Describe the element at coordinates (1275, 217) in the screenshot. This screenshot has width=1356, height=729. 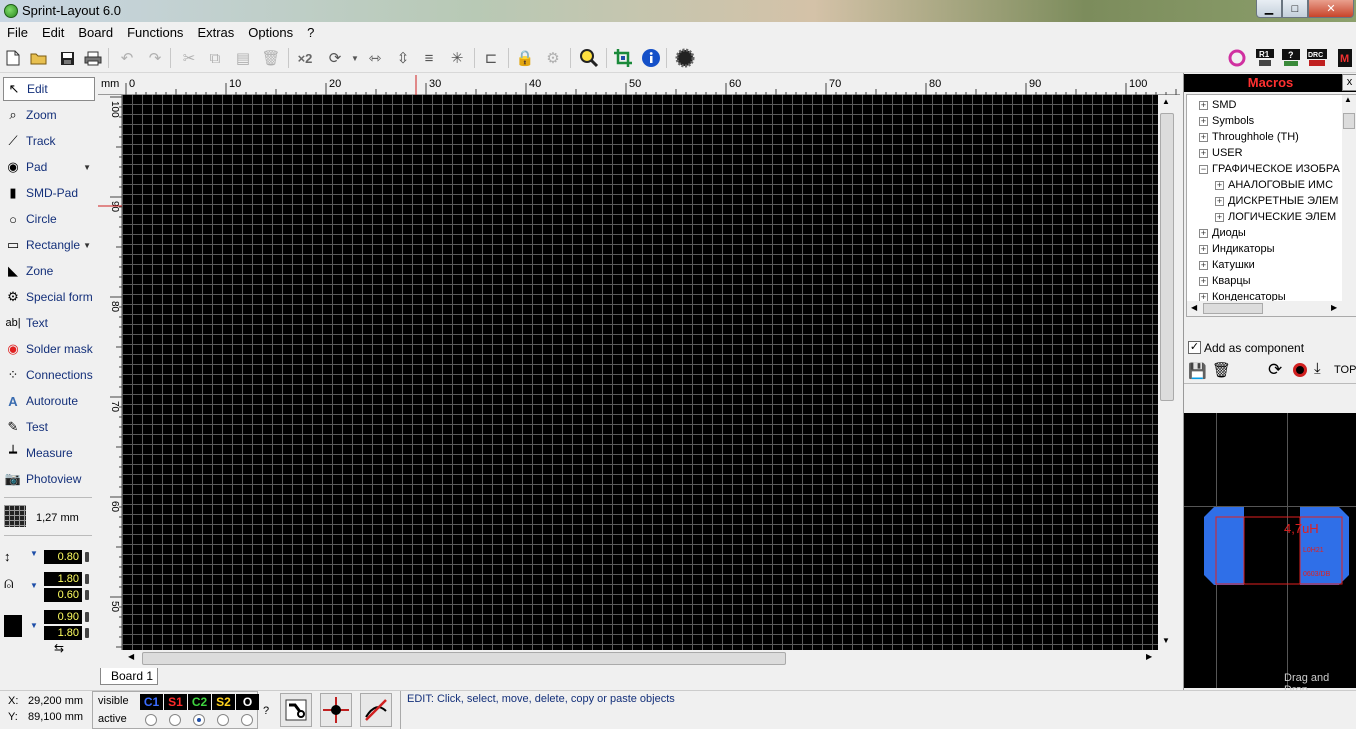
I see `tree-item: + ЛОГИЧЕСКИЕ ЭЛЕМ` at that location.